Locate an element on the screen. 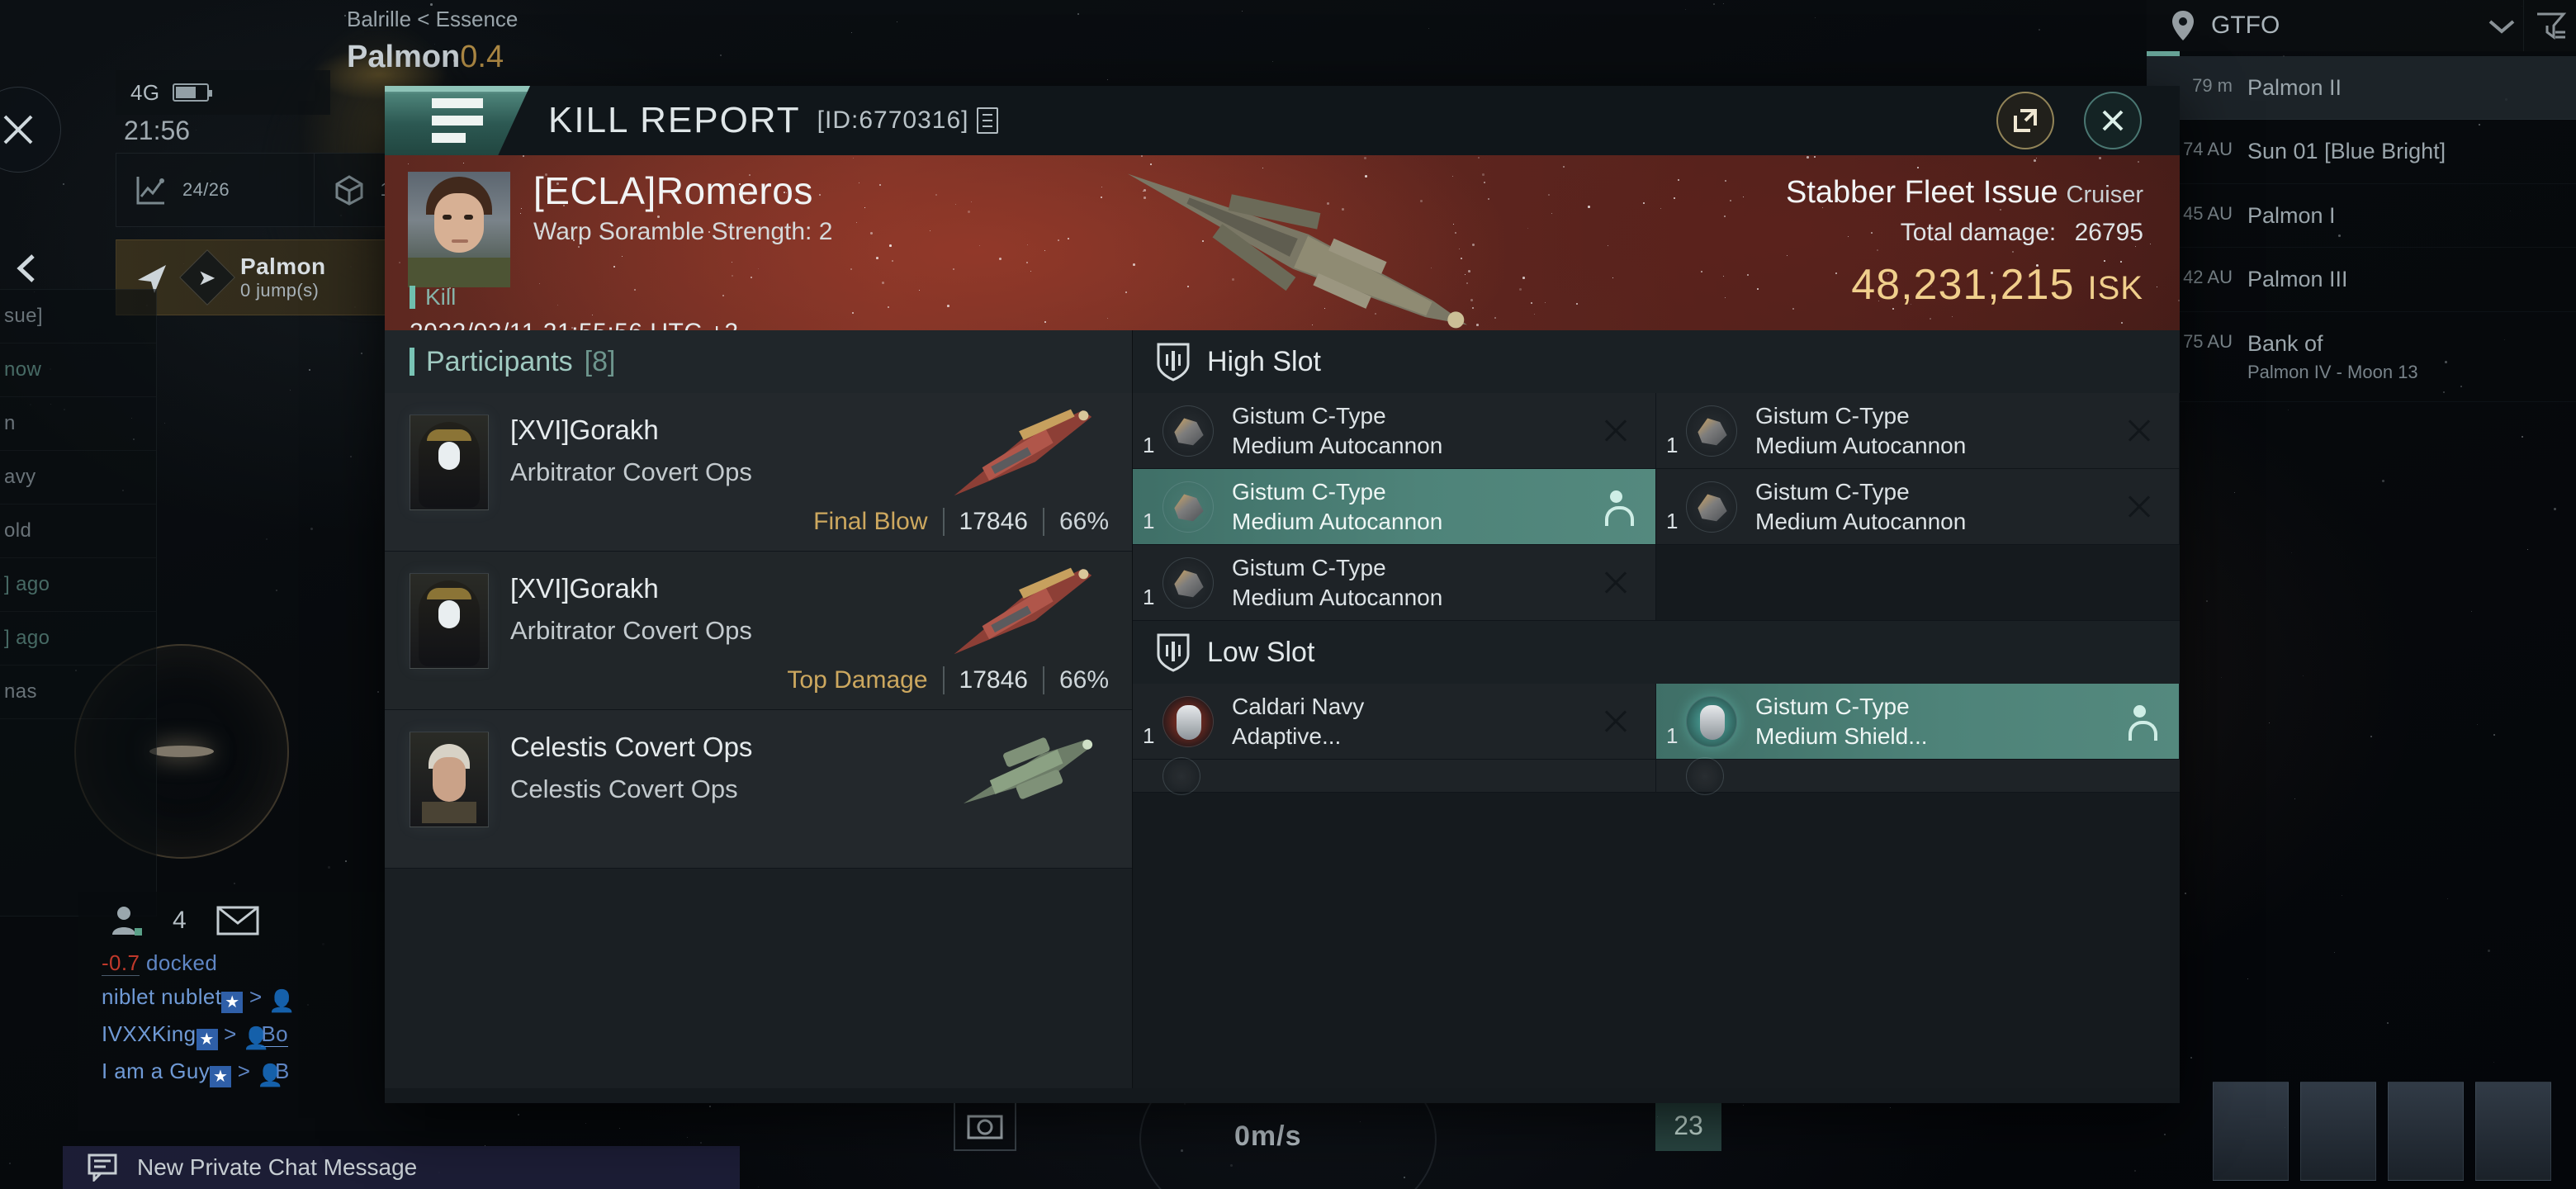  log-item: ] ago is located at coordinates (78, 639).